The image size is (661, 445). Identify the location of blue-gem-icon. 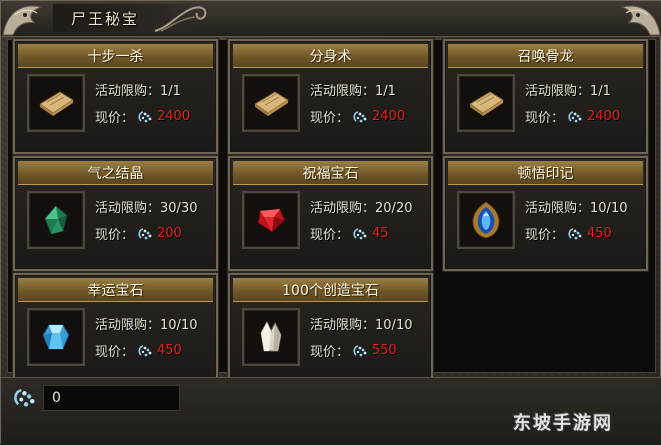
(56, 337).